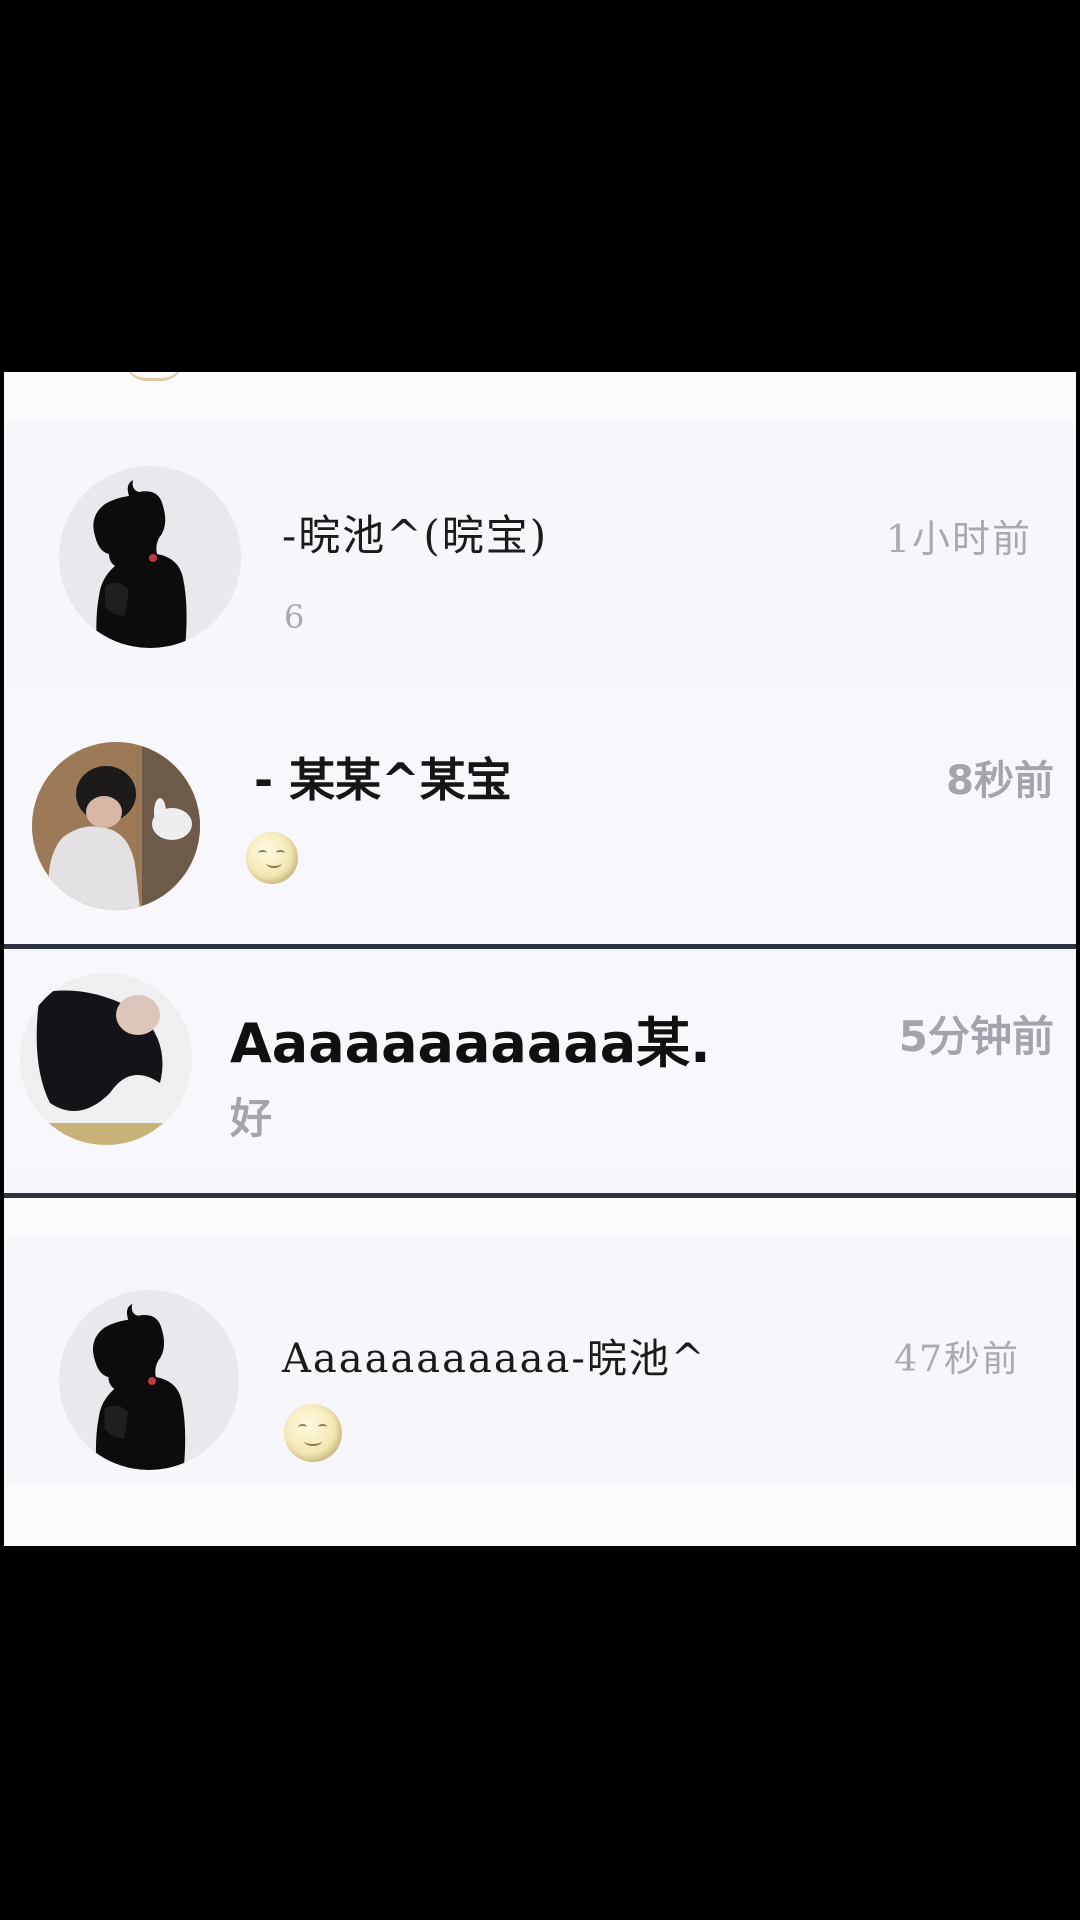 This screenshot has height=1920, width=1080. Describe the element at coordinates (295, 617) in the screenshot. I see `last-message: 6` at that location.